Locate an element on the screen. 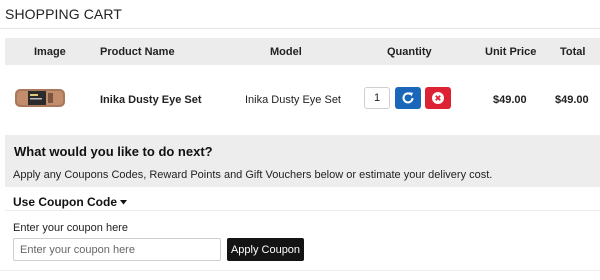 This screenshot has height=280, width=600. remove-circle-icon is located at coordinates (438, 98).